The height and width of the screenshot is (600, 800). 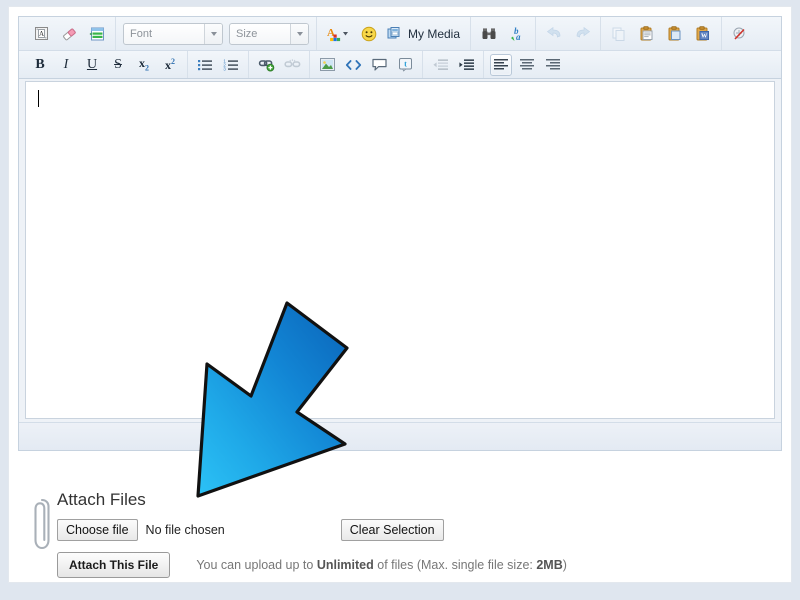 I want to click on insert-table-icon, so click(x=97, y=34).